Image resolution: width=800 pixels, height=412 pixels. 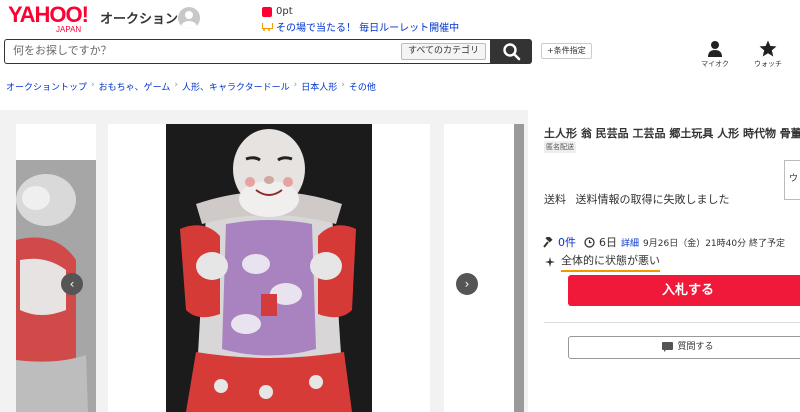 I want to click on item-condition: 全体的に状態が悪い, so click(x=602, y=262).